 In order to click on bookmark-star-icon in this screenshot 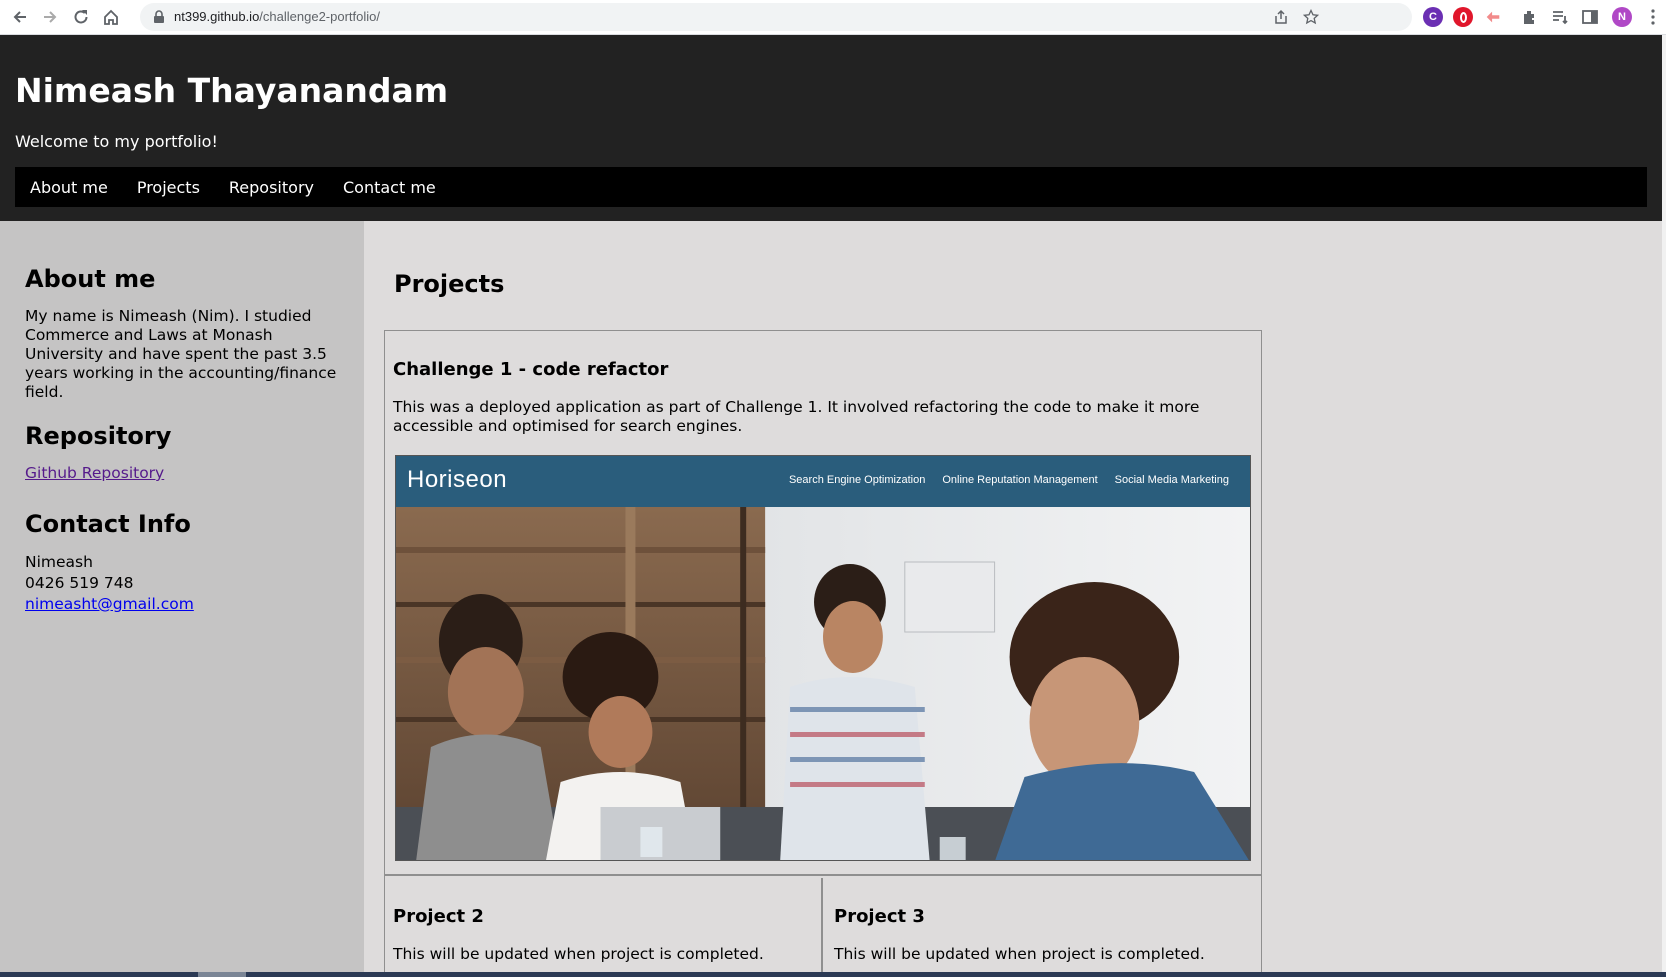, I will do `click(1311, 17)`.